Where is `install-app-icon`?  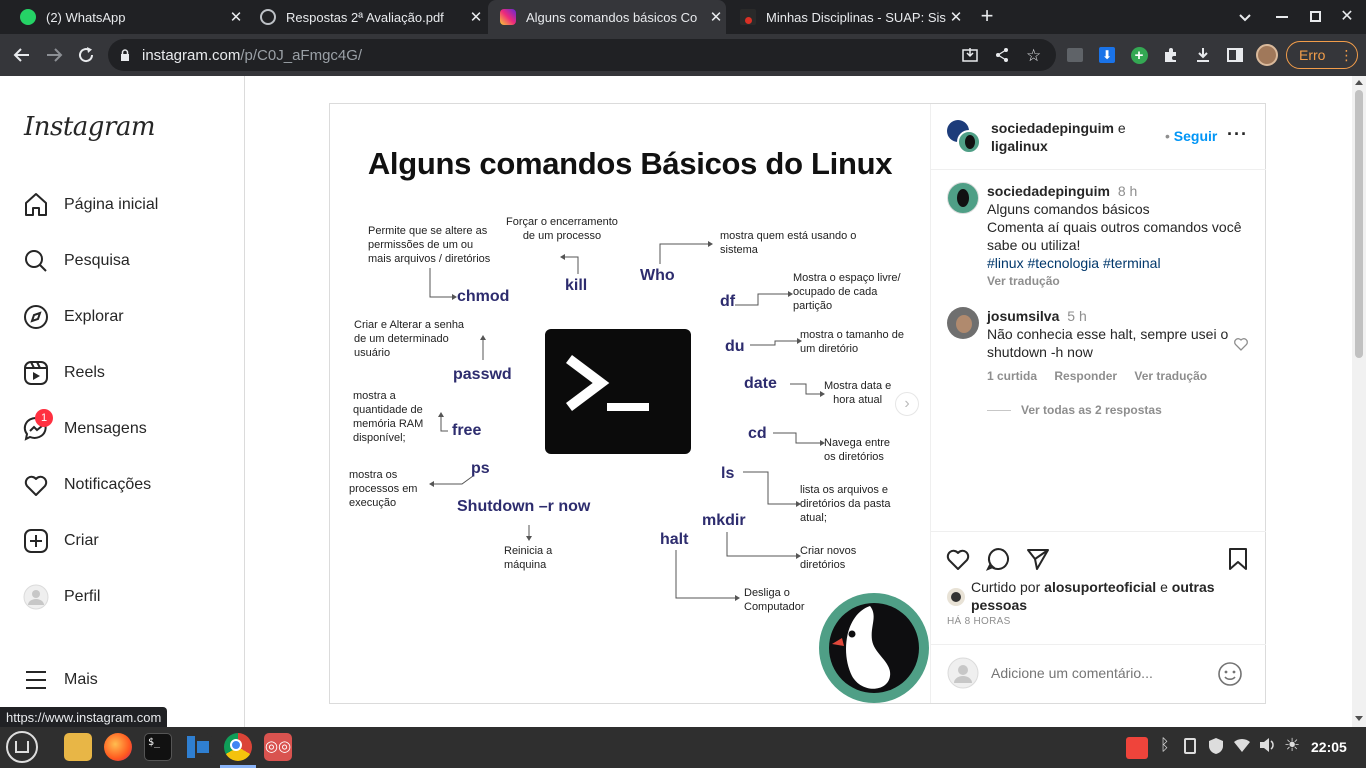
install-app-icon is located at coordinates (970, 55).